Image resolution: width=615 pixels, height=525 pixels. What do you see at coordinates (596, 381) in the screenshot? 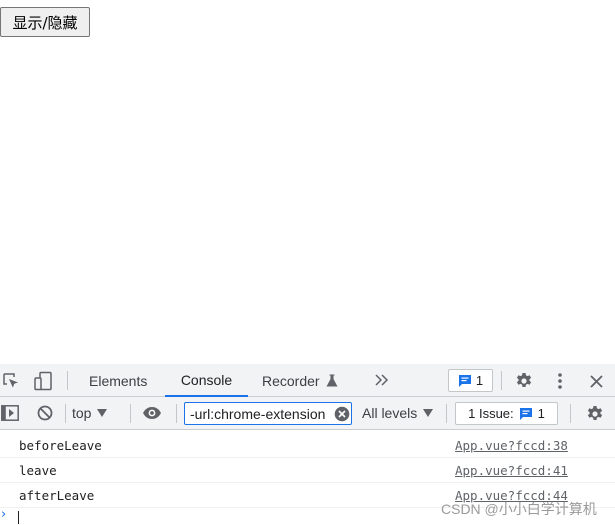
I see `close-devtools-icon` at bounding box center [596, 381].